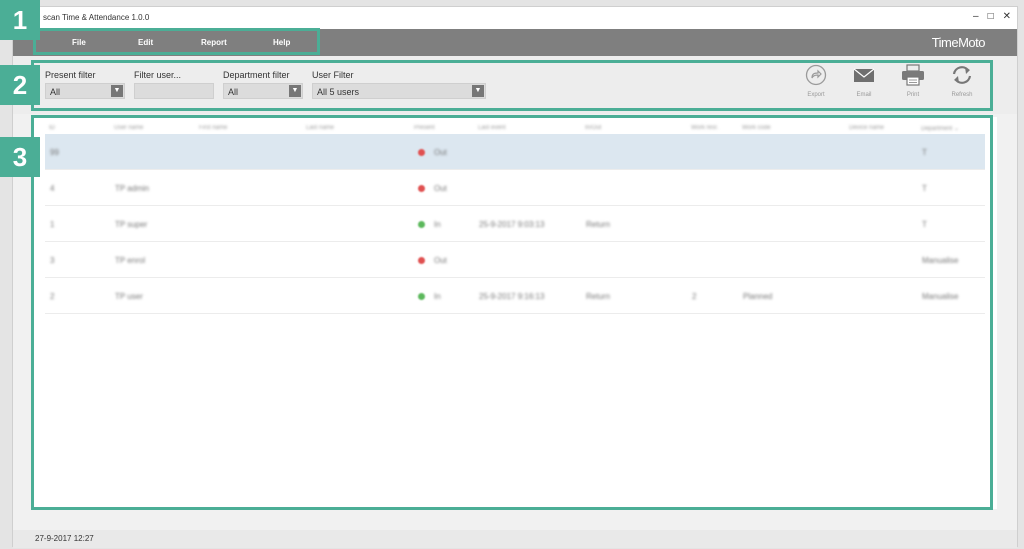  Describe the element at coordinates (20, 85) in the screenshot. I see `callout-badge-2: 2` at that location.